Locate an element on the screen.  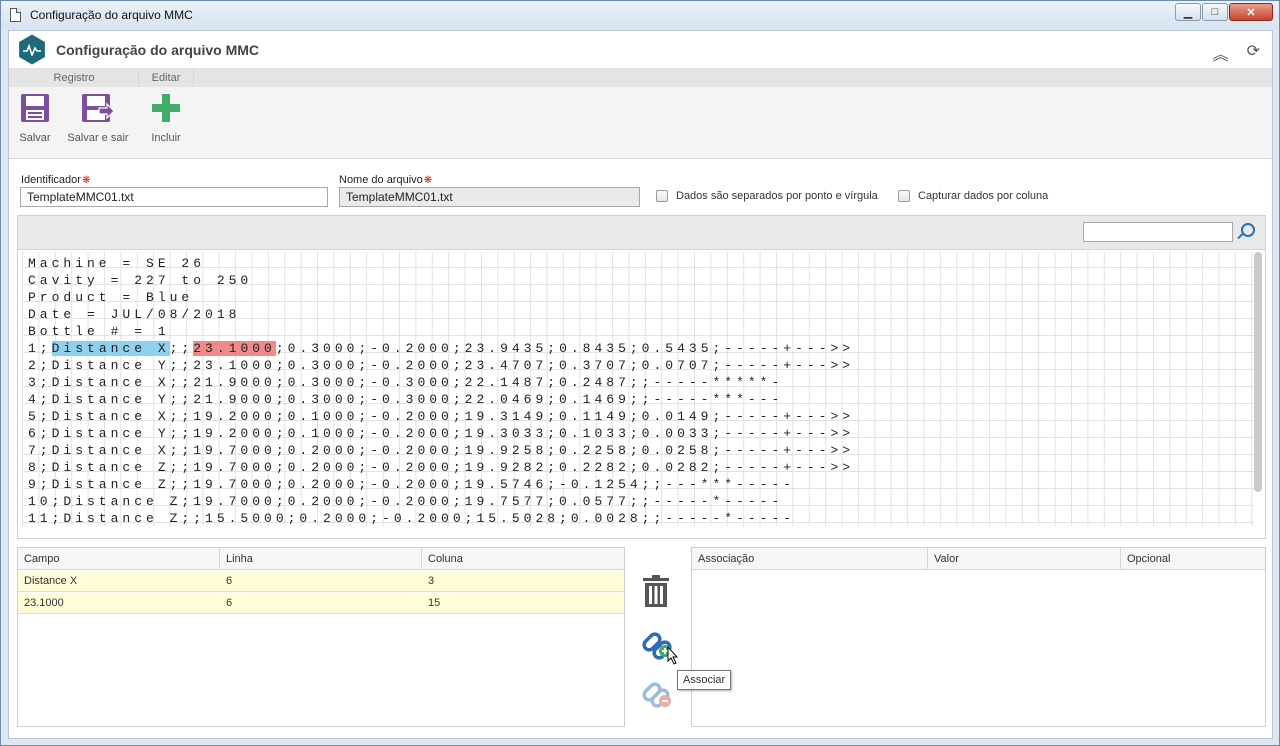
column-header-campo: Campo is located at coordinates (119, 559).